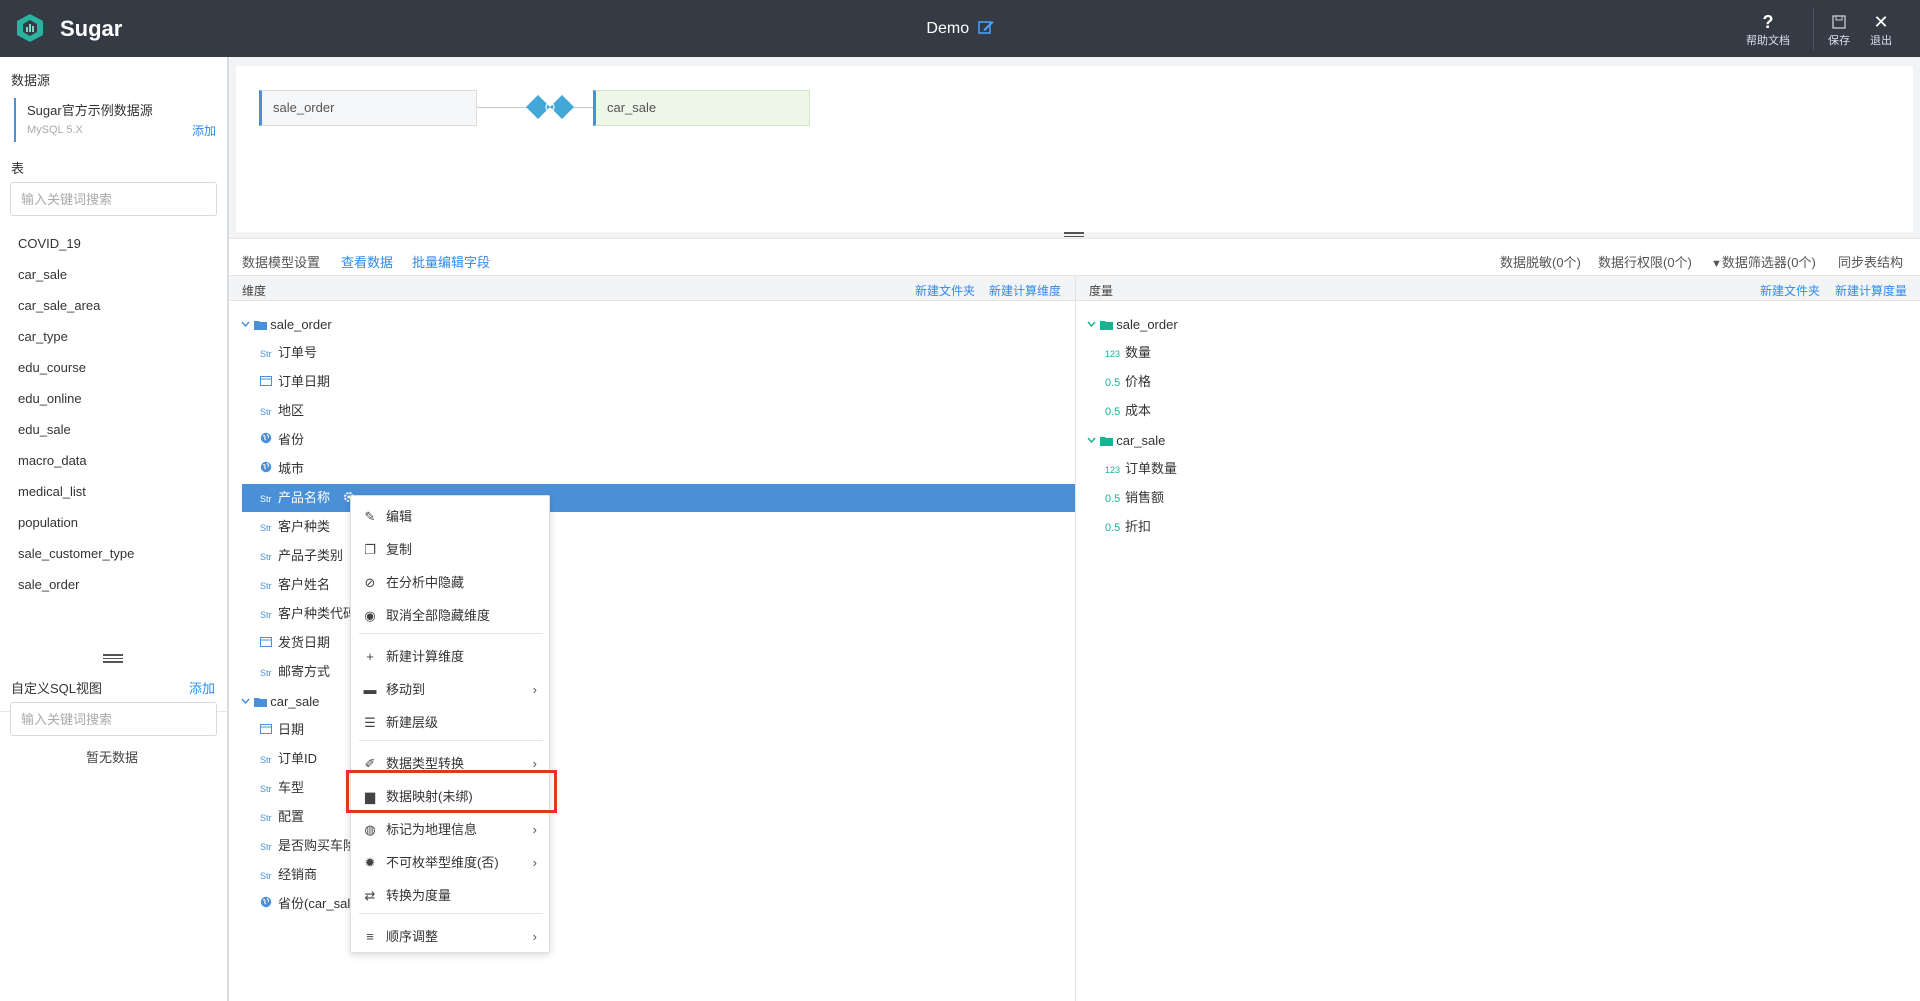  I want to click on datasource-item: Sugar官方示例数据源 MySQL 5.X 添加, so click(115, 120).